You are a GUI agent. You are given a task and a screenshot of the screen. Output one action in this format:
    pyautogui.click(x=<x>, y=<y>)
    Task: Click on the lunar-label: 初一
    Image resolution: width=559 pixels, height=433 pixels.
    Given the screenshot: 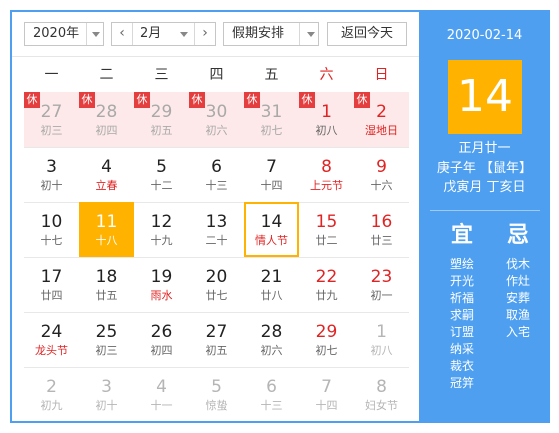 What is the action you would take?
    pyautogui.click(x=381, y=295)
    